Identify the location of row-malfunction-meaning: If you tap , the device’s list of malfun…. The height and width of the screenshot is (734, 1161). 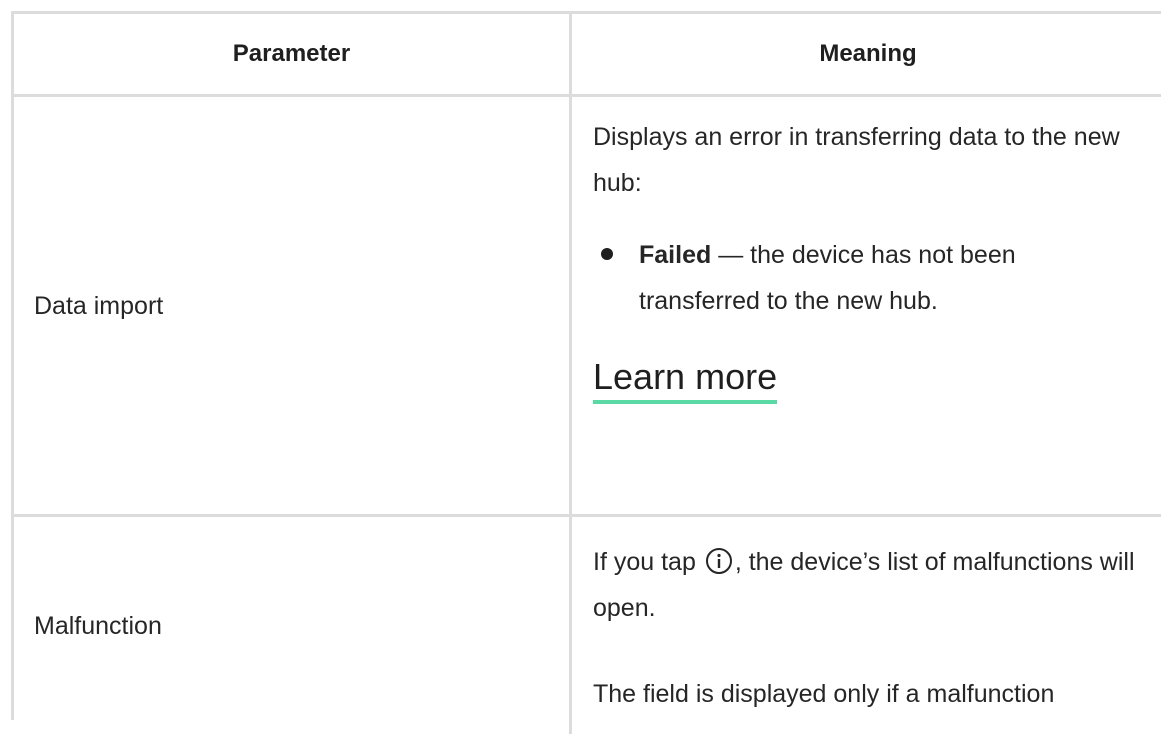
(865, 628).